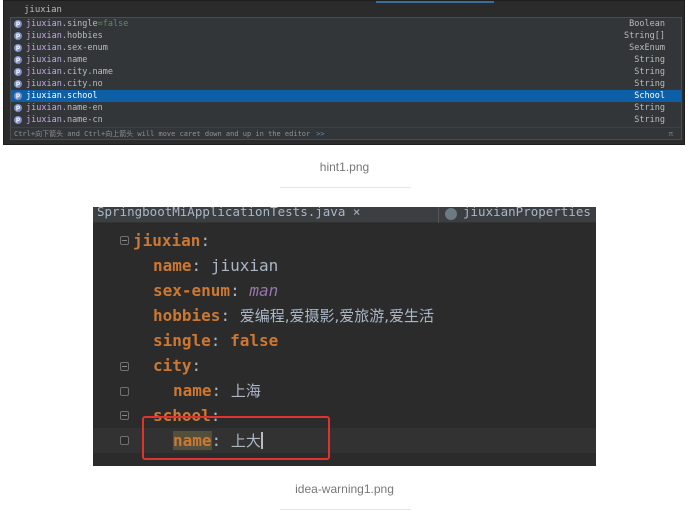  I want to click on item-name: .name-cn, so click(82, 120).